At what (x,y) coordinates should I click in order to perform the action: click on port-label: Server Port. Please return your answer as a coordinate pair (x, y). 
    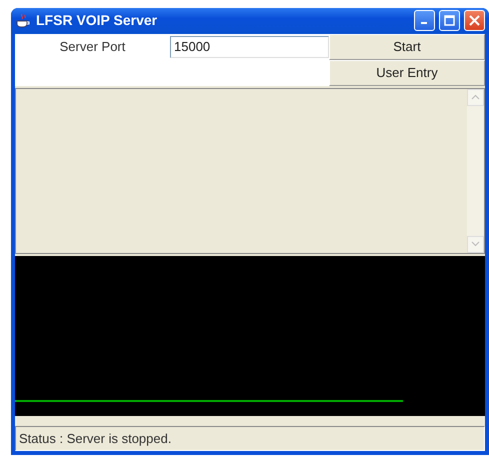
    Looking at the image, I should click on (92, 47).